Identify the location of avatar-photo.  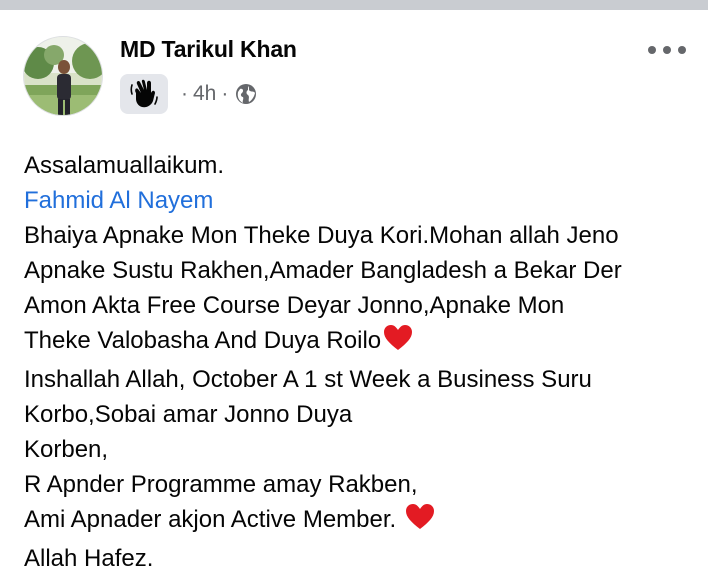
(63, 76).